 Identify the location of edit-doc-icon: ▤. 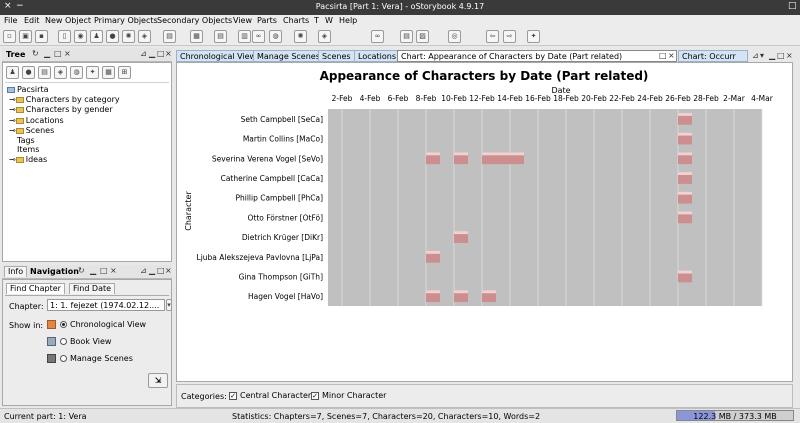
(406, 36).